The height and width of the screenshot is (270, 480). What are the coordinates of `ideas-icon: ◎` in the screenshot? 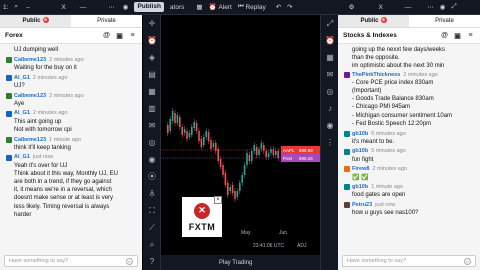 It's located at (152, 142).